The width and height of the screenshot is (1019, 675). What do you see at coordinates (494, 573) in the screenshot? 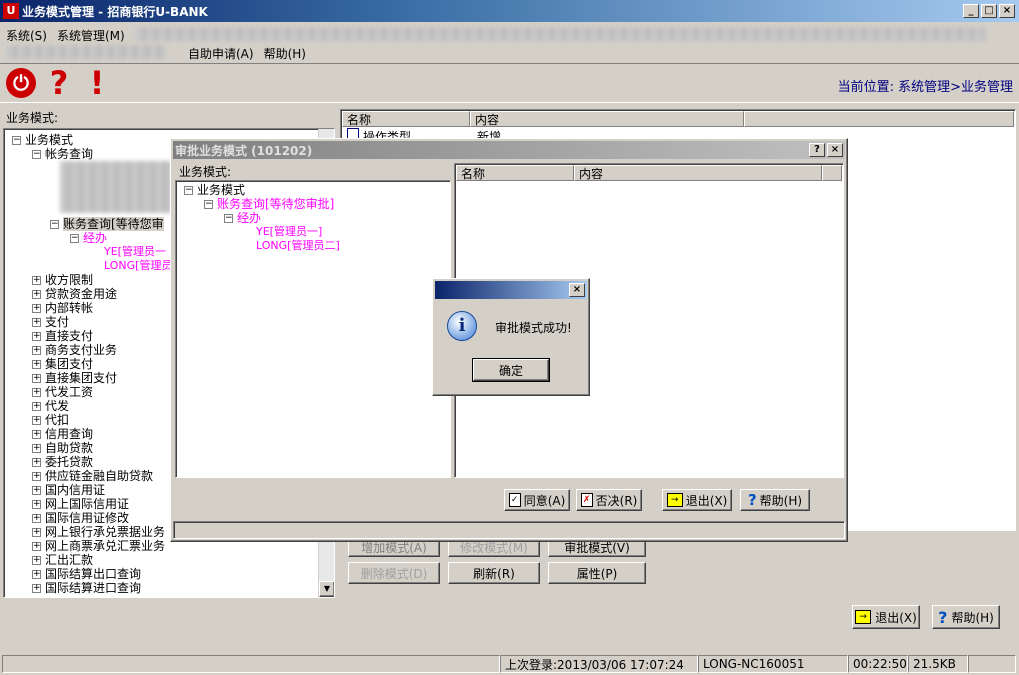
I see `refresh-button: 刷新(R)` at bounding box center [494, 573].